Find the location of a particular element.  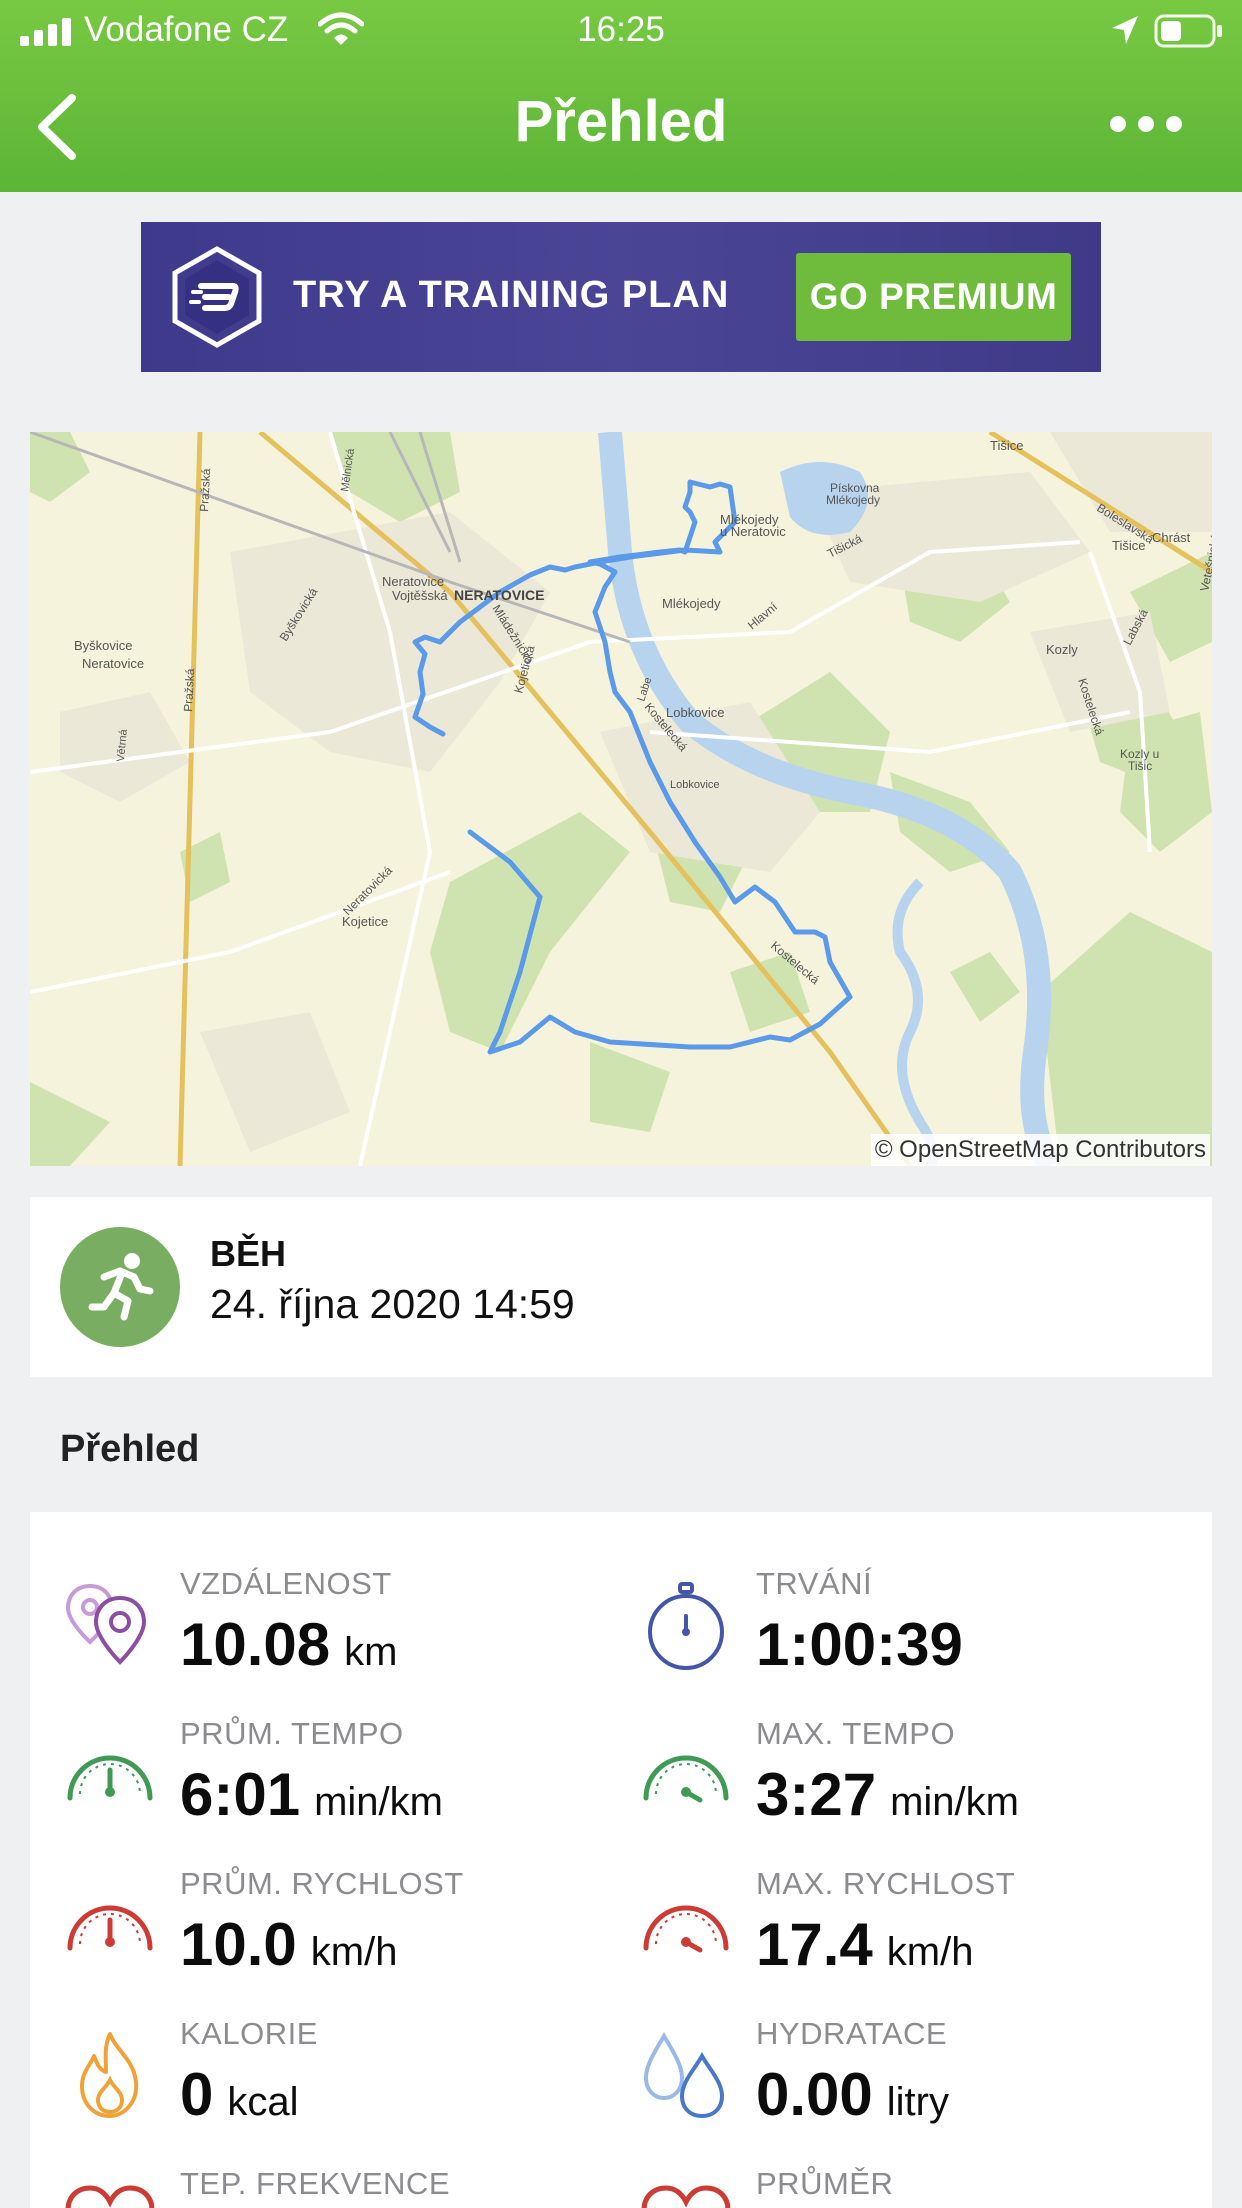

stat-heart-rate: TEP. FREKVENCE is located at coordinates (340, 2187).